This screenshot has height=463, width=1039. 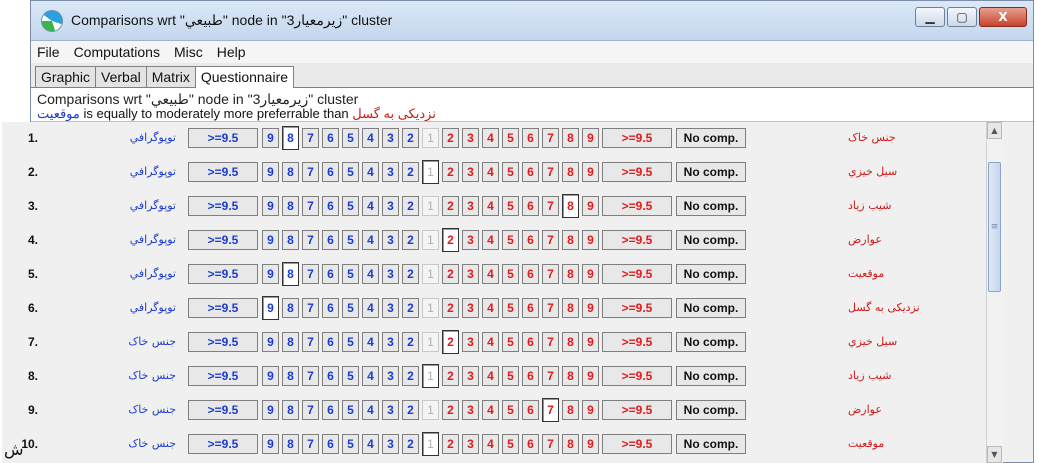 What do you see at coordinates (66, 76) in the screenshot?
I see `tab-graphic: Graphic` at bounding box center [66, 76].